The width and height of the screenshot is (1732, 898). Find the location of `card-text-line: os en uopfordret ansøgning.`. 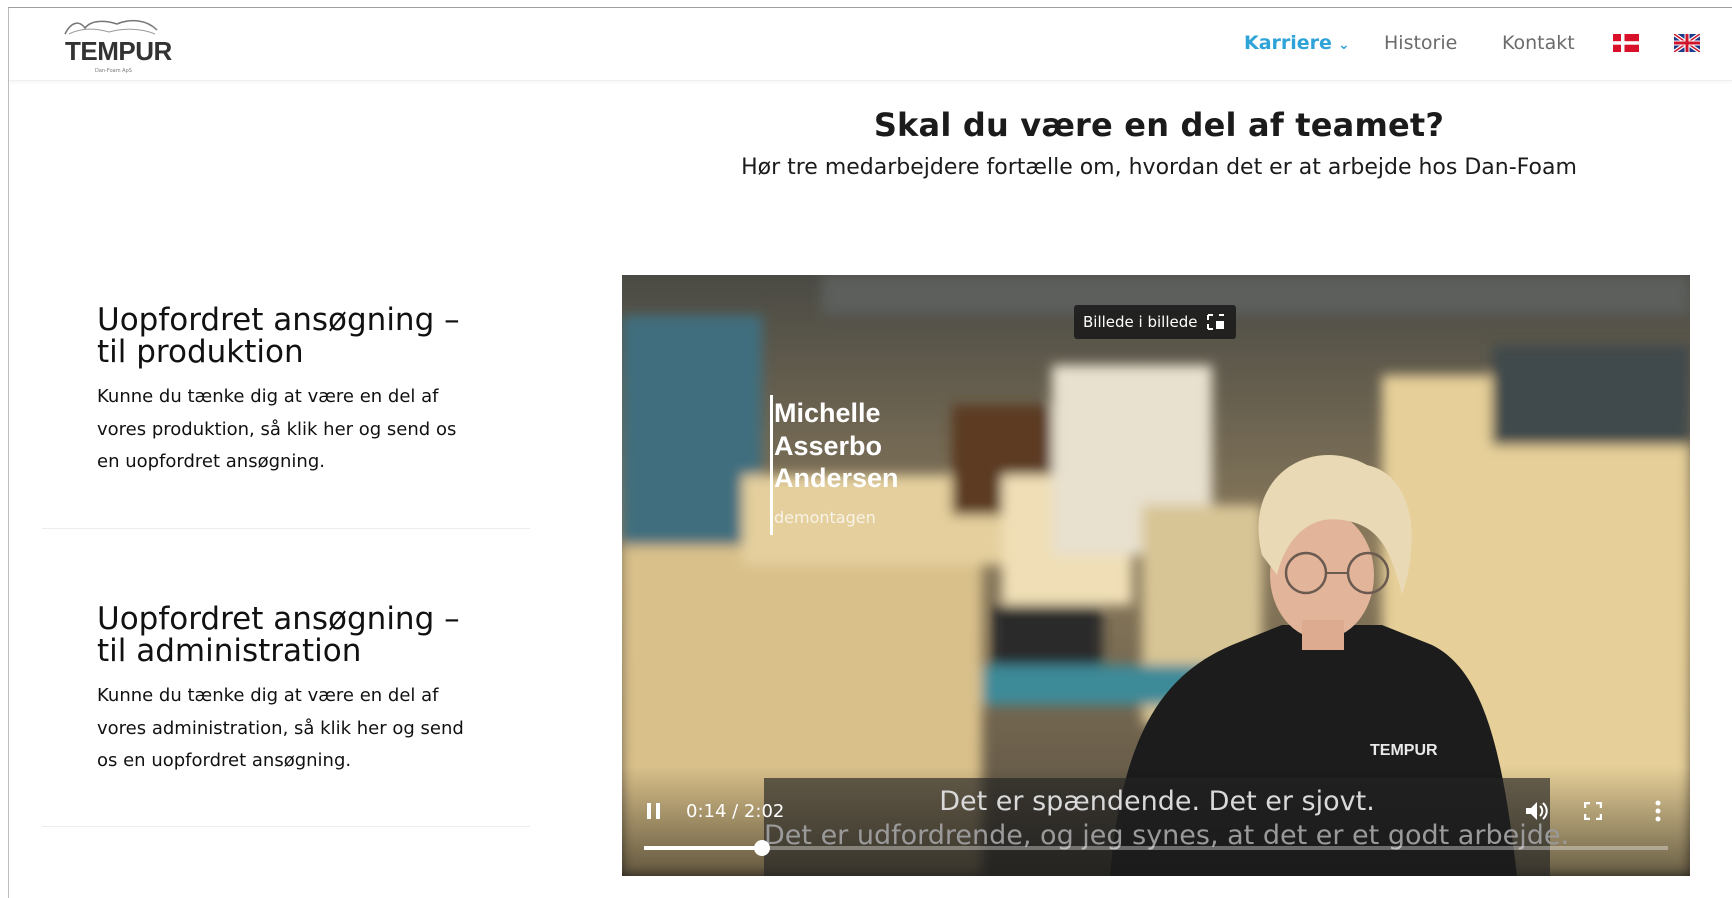

card-text-line: os en uopfordret ansøgning. is located at coordinates (224, 760).